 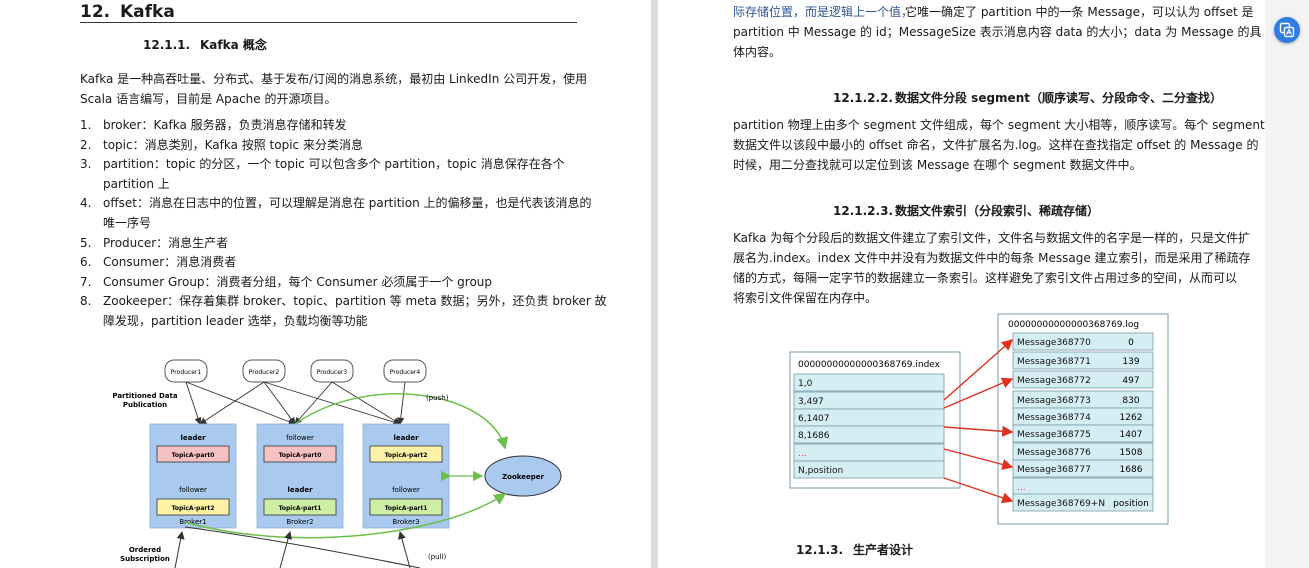 I want to click on log-position: 0, so click(x=1131, y=343).